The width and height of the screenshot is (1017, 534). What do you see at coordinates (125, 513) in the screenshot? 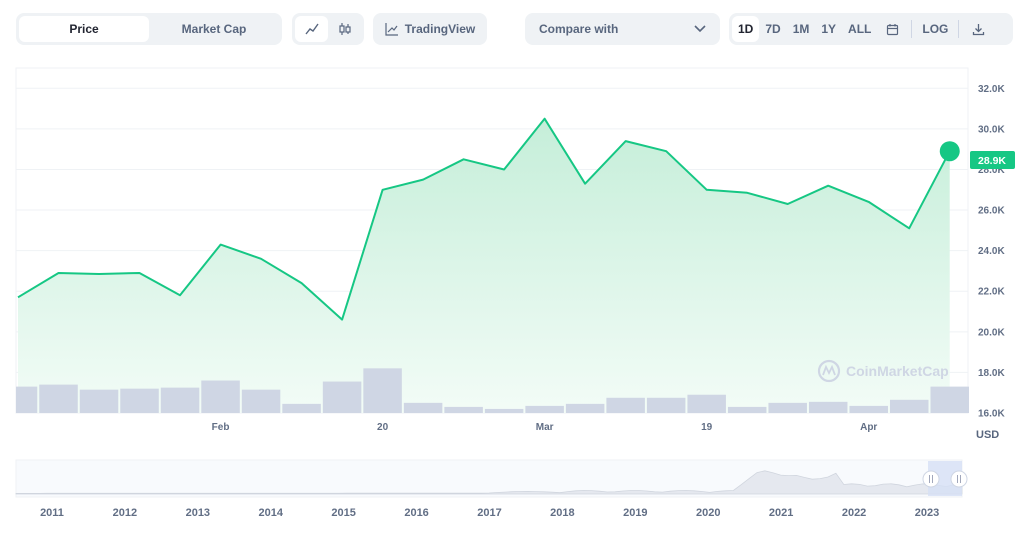
I see `navigator-tick-label: 2012` at bounding box center [125, 513].